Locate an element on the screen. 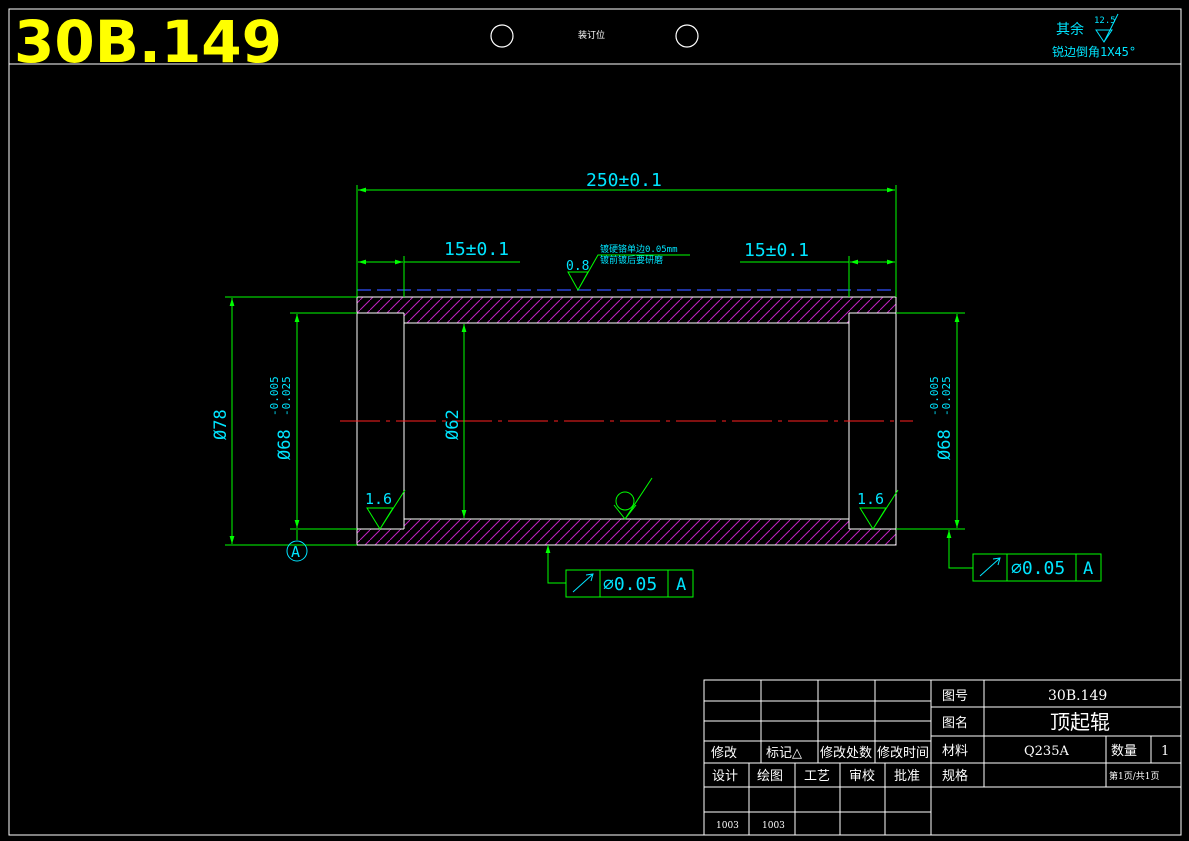 This screenshot has height=841, width=1189. drawing-number-large: 30B.149 is located at coordinates (148, 42).